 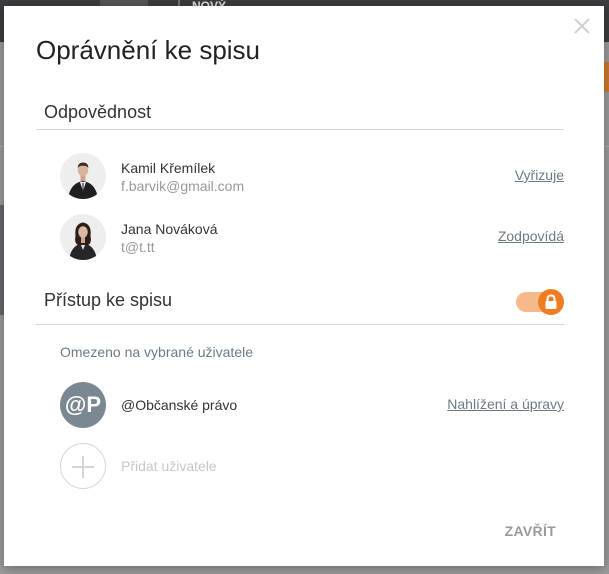 I want to click on lock-icon, so click(x=551, y=302).